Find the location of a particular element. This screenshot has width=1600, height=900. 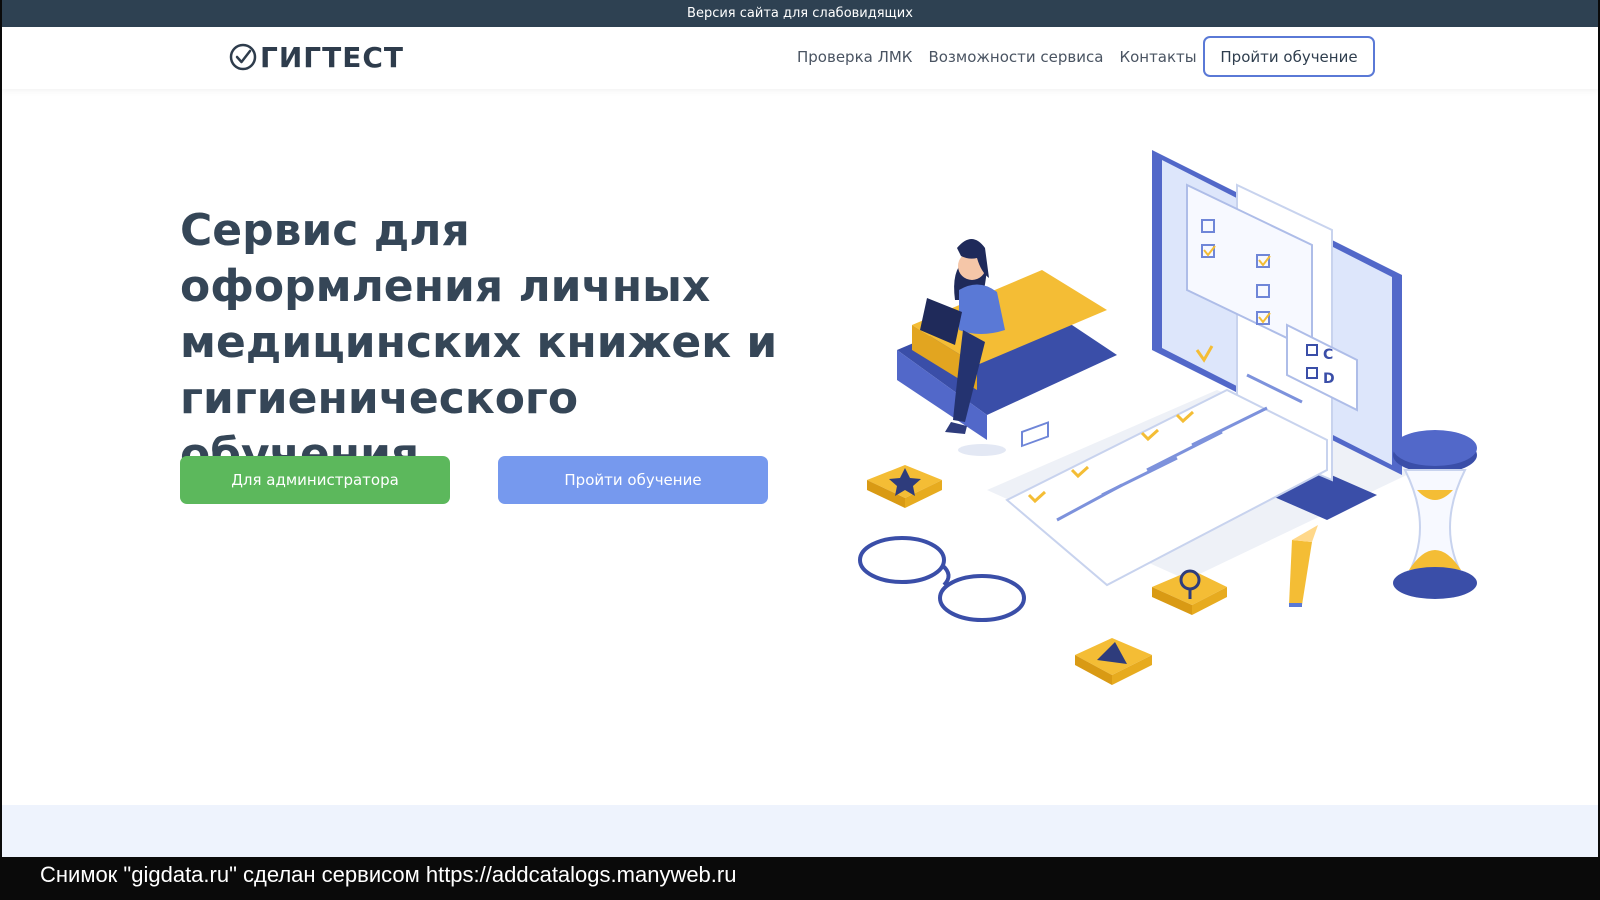

accessibility-version-link: Версия сайта для слабовидящих is located at coordinates (800, 13).